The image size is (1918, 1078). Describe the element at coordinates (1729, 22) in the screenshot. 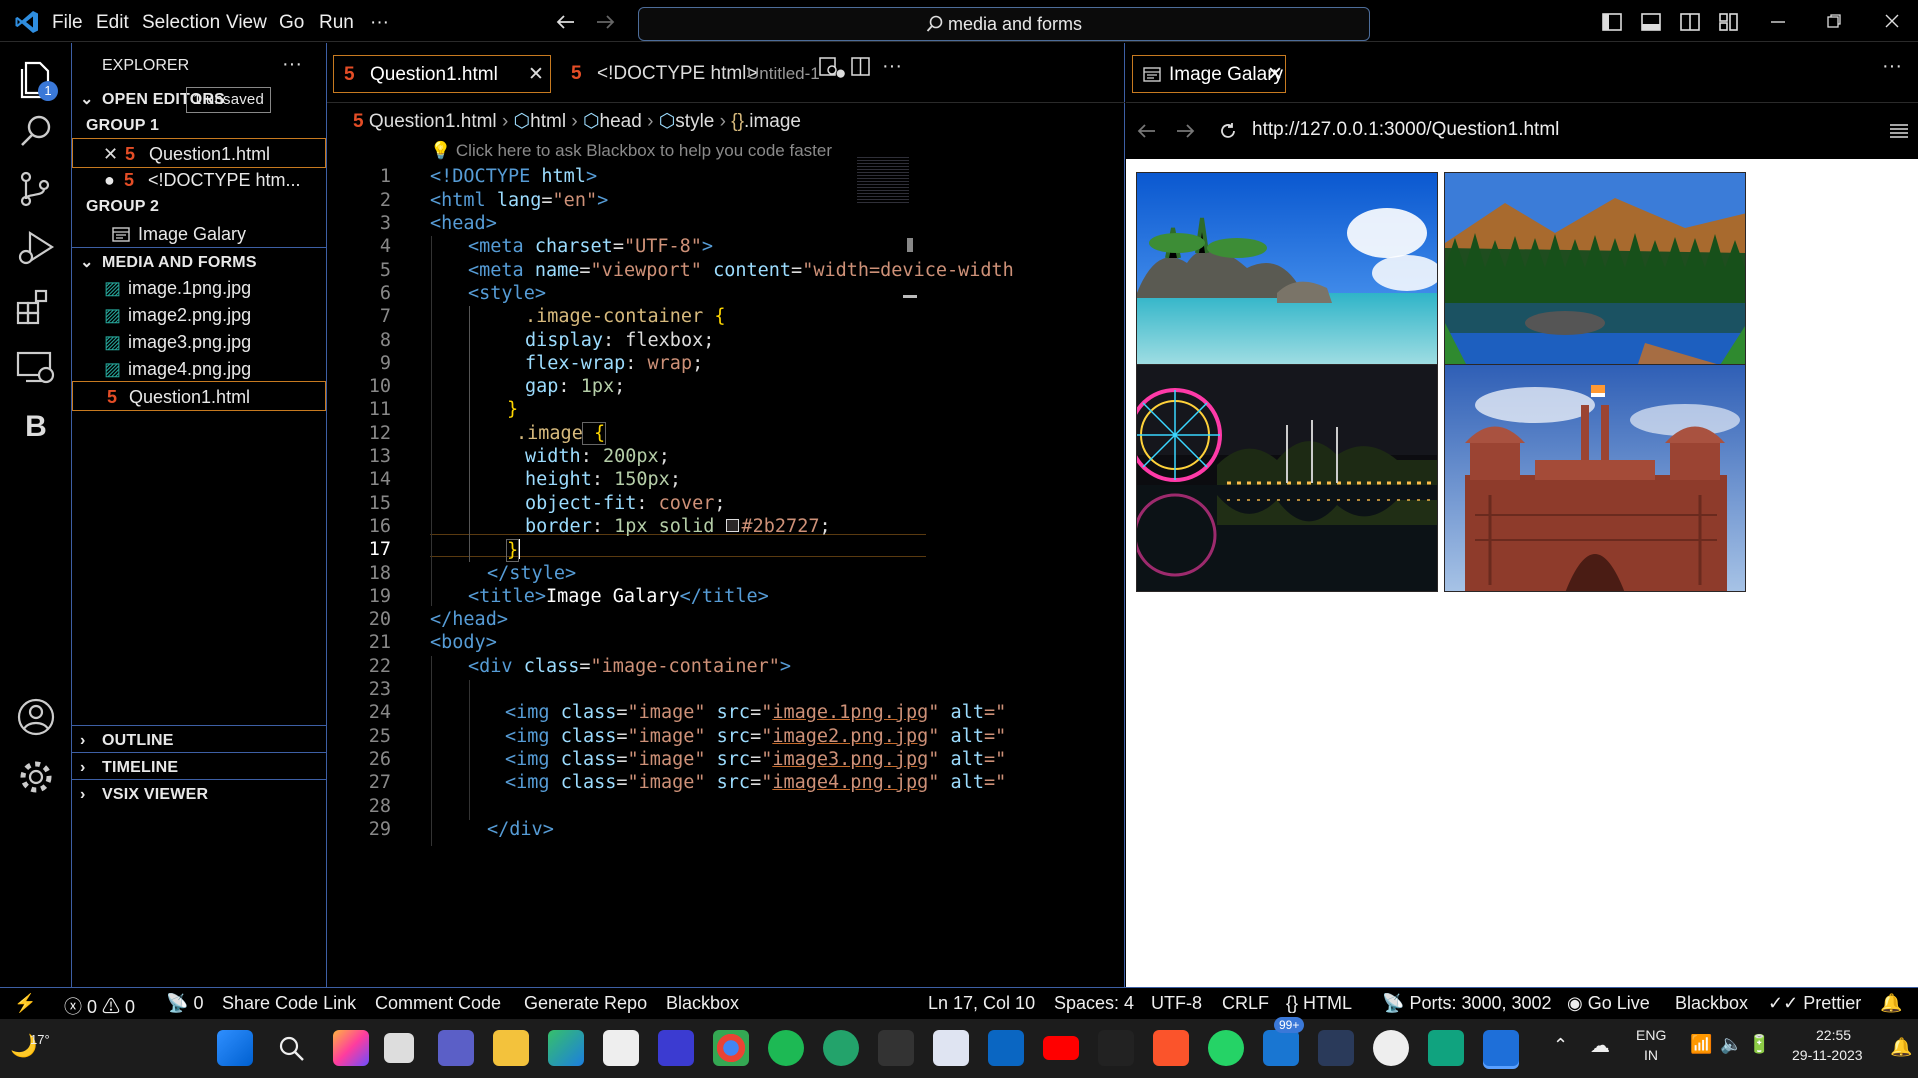

I see `customize-layout-icon` at that location.